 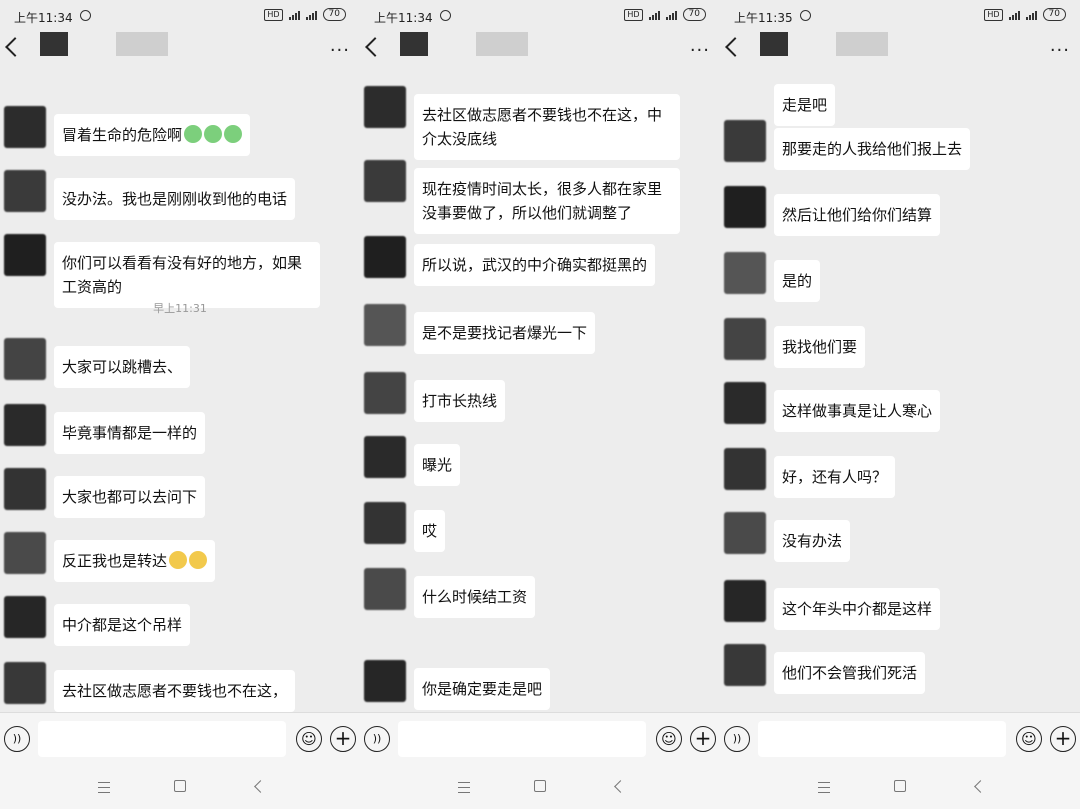 I want to click on message-text: 哎, so click(x=430, y=531).